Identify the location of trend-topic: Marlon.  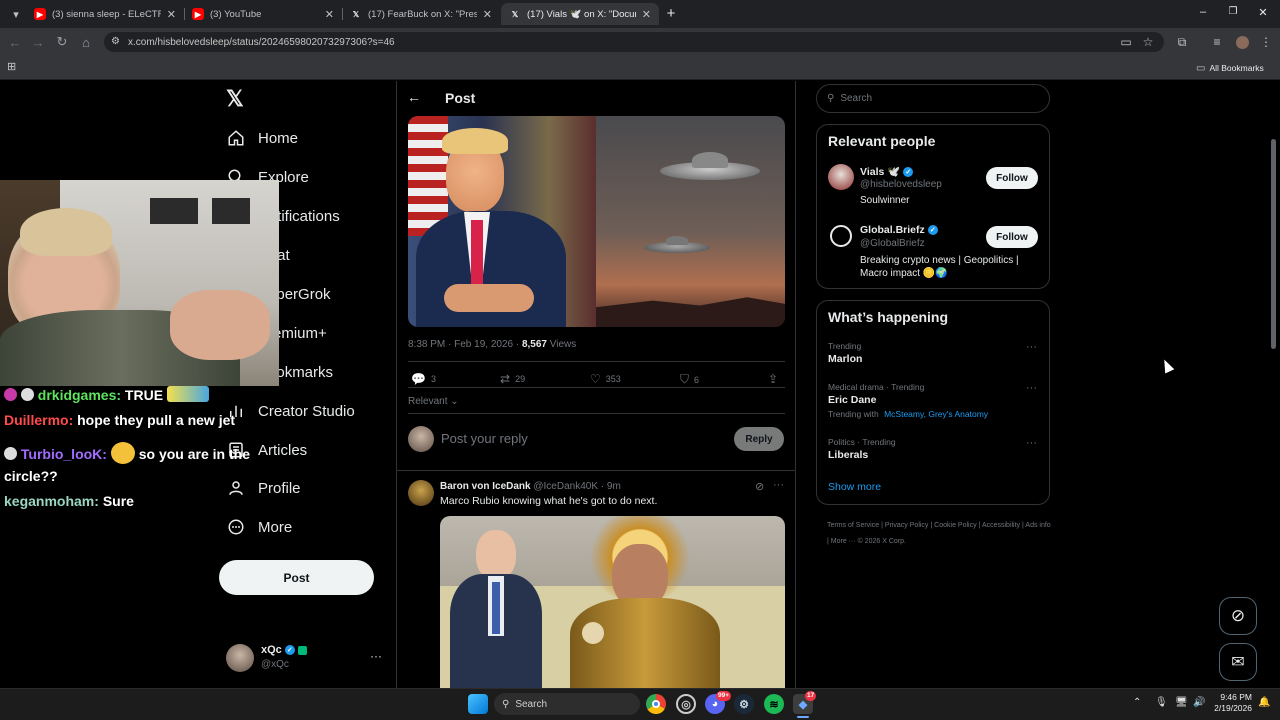
(845, 359).